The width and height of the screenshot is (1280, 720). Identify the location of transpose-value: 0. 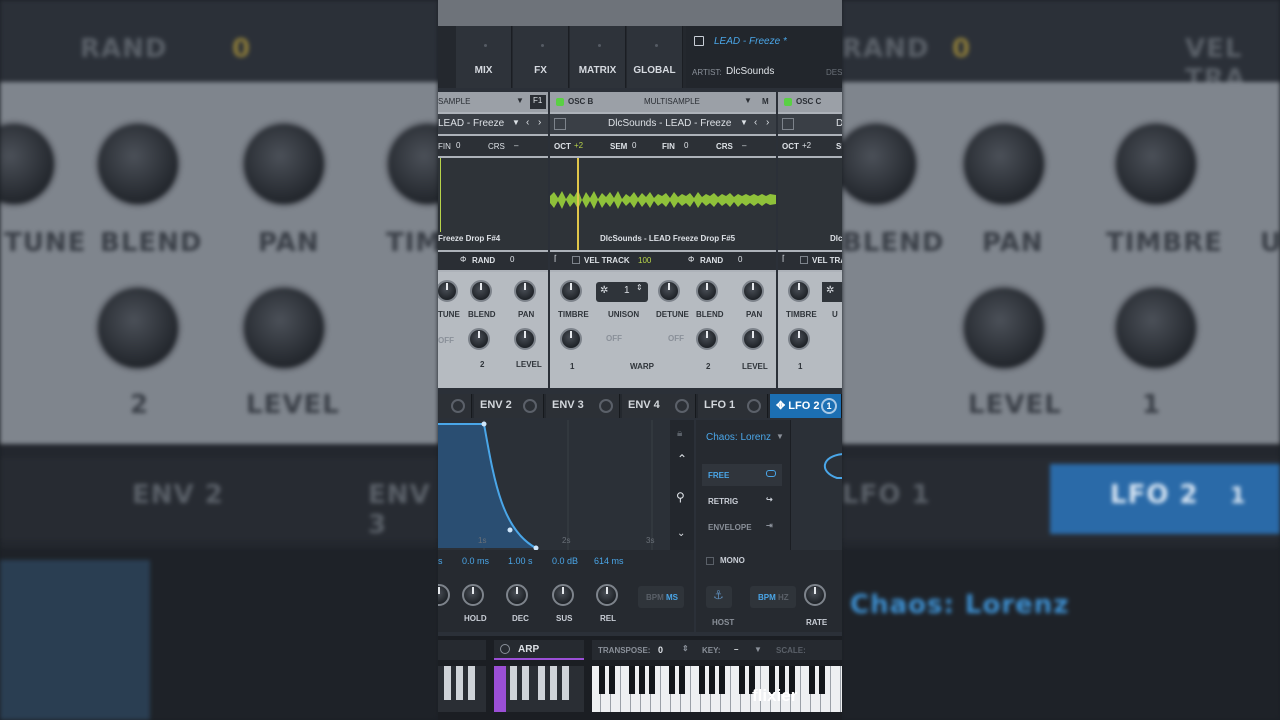
(660, 650).